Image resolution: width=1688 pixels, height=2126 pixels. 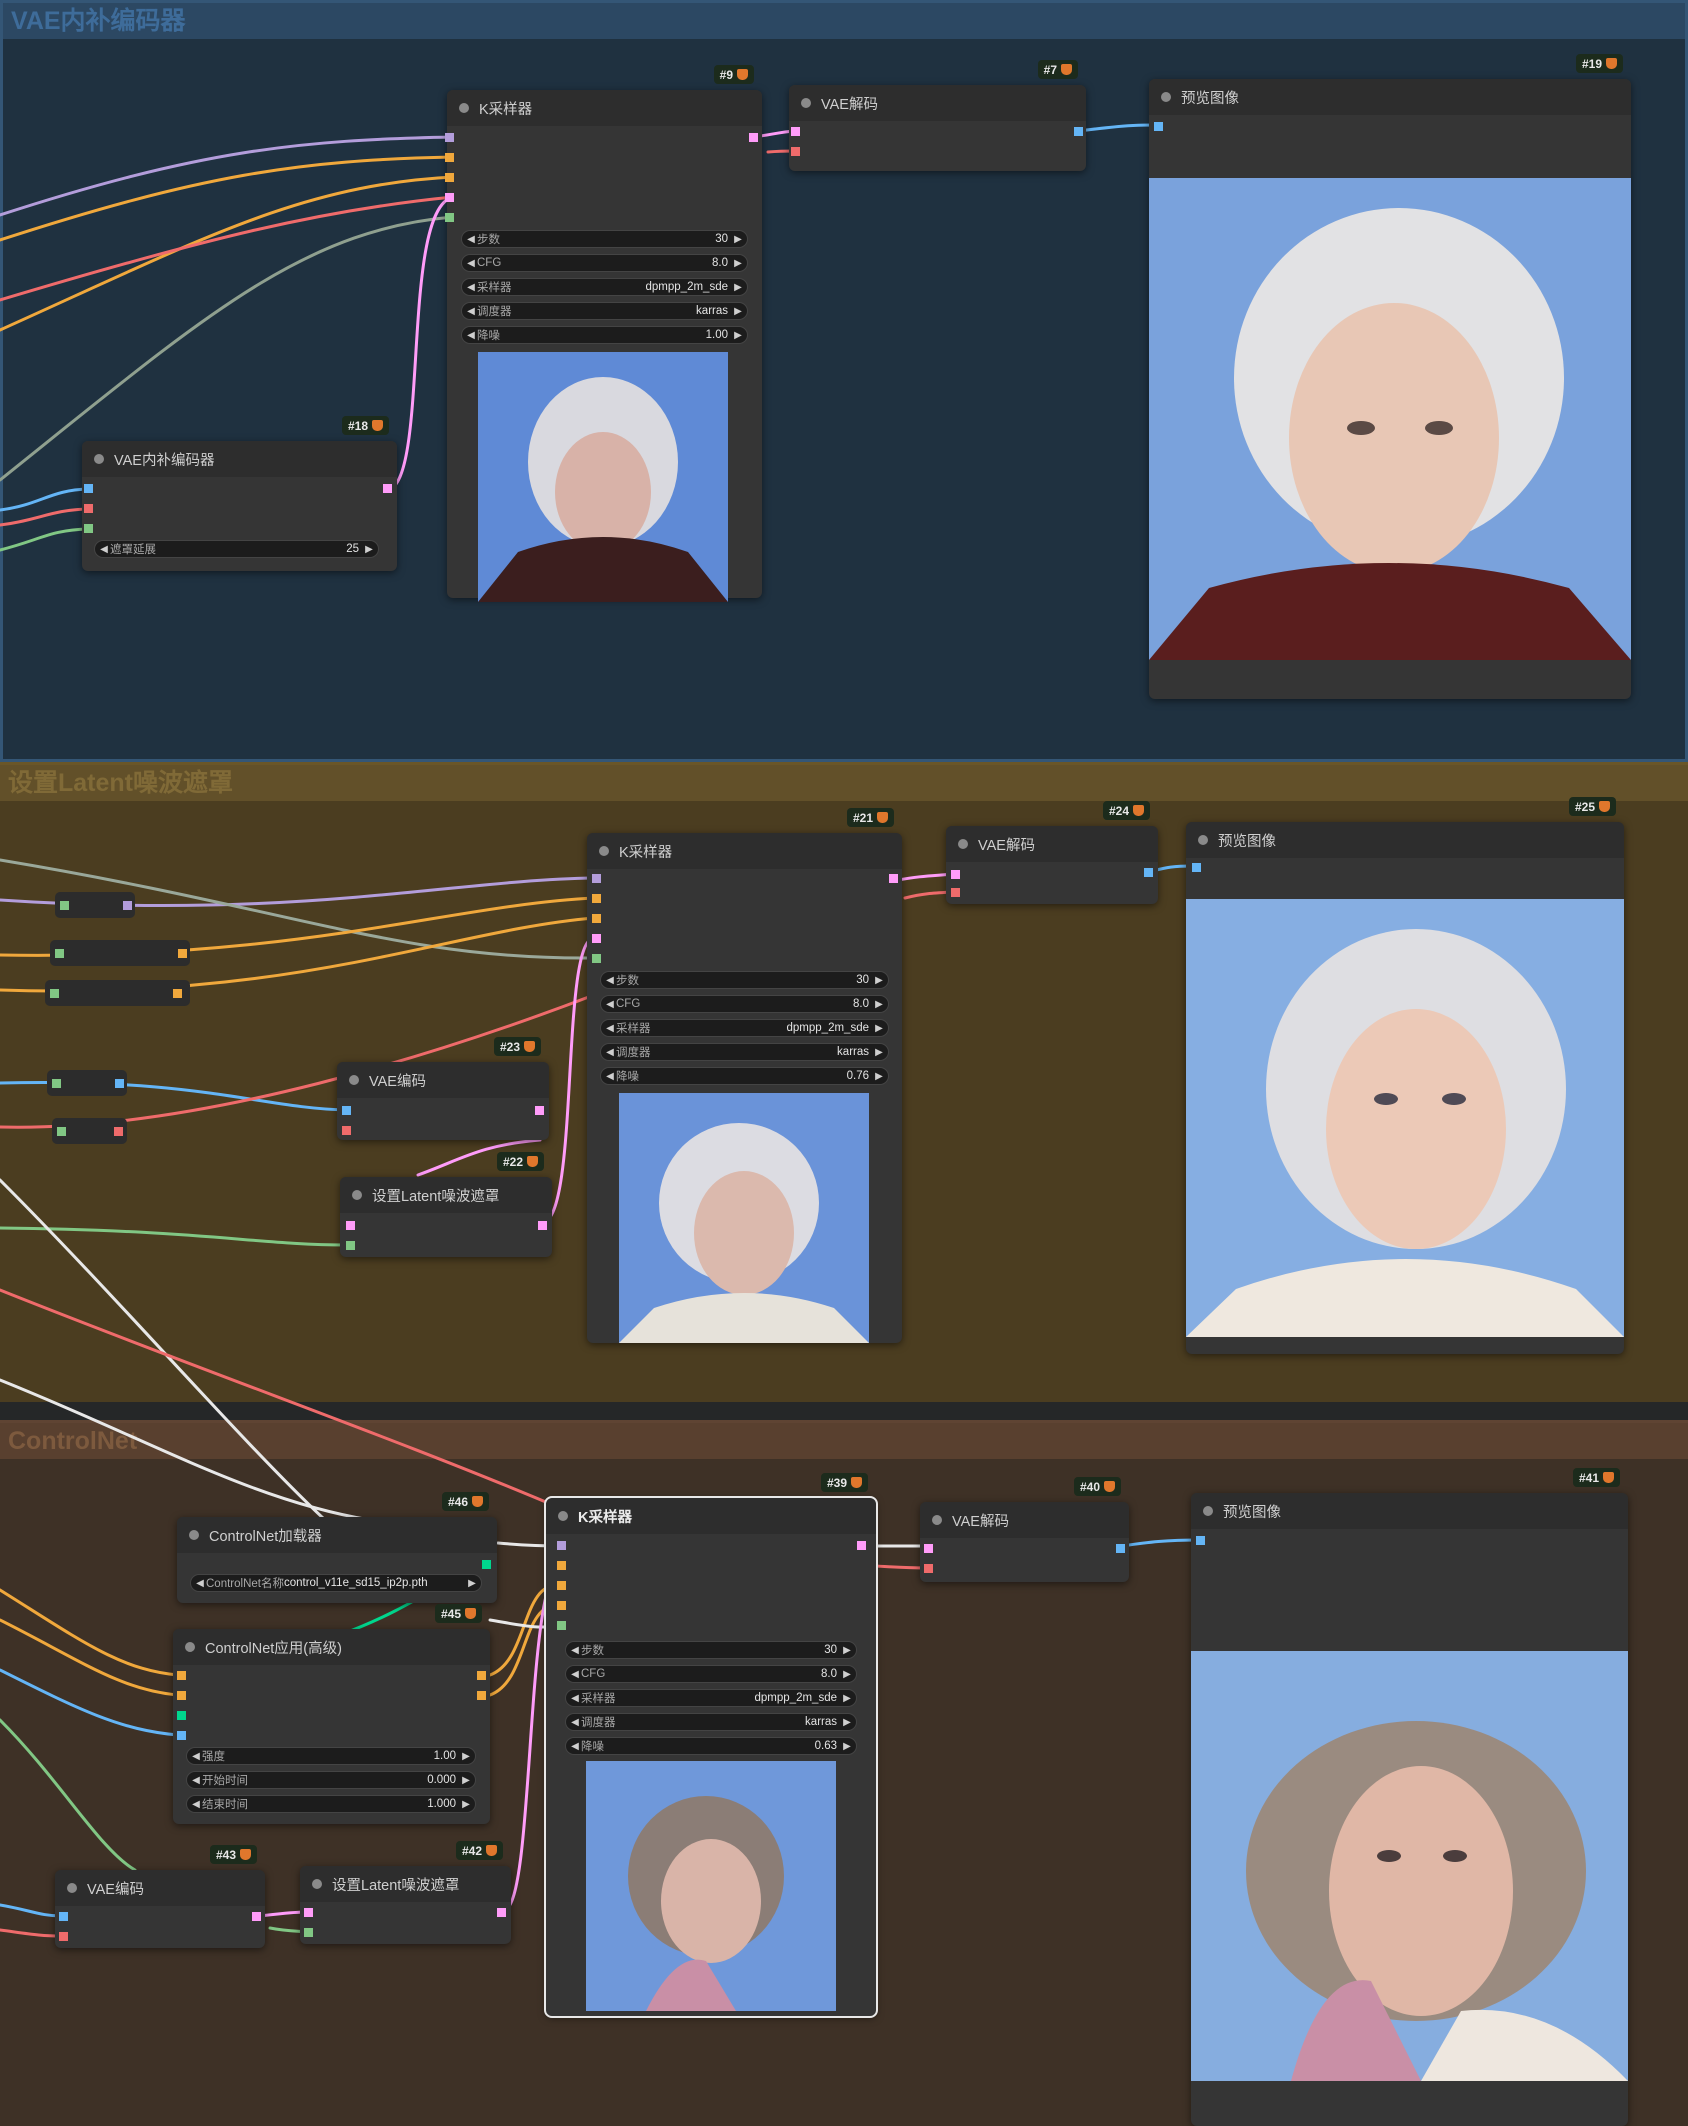 What do you see at coordinates (239, 459) in the screenshot?
I see `node-header: VAE内补编码器` at bounding box center [239, 459].